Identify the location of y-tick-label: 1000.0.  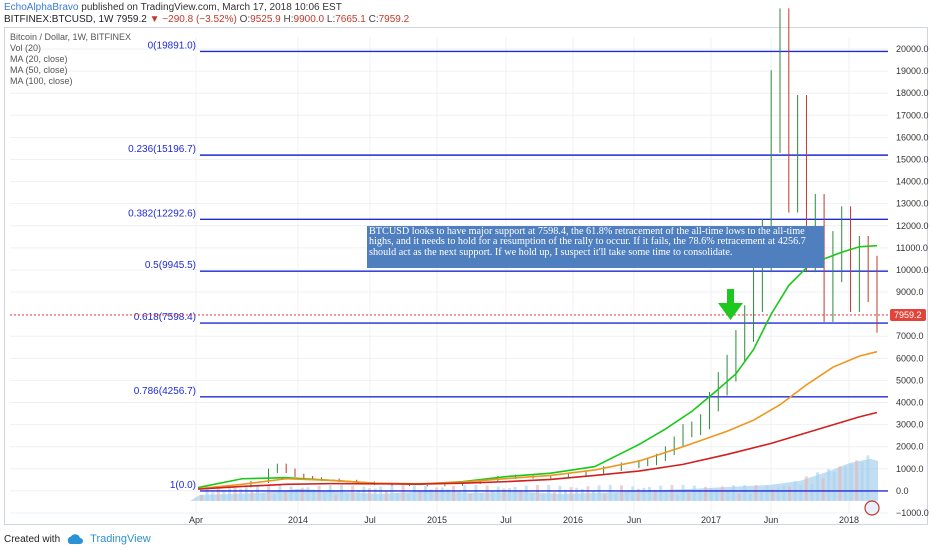
(910, 469).